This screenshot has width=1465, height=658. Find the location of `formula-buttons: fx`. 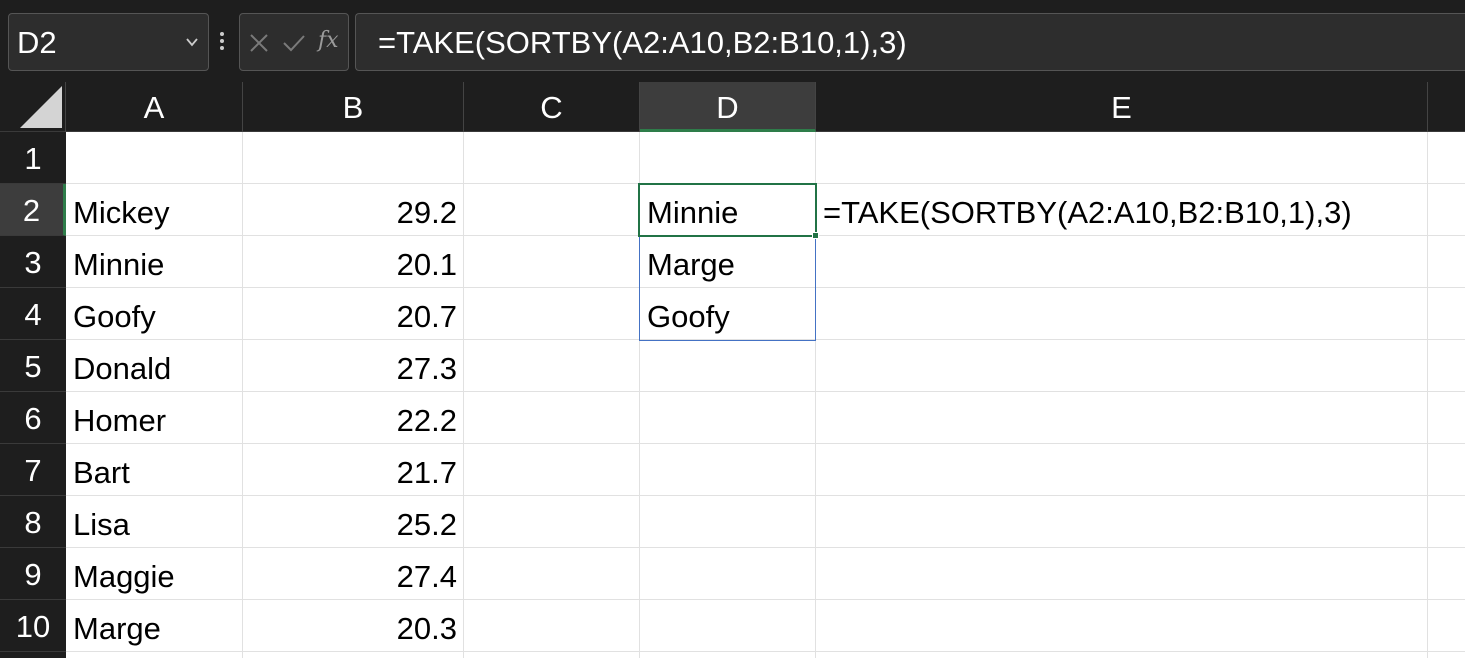

formula-buttons: fx is located at coordinates (294, 42).